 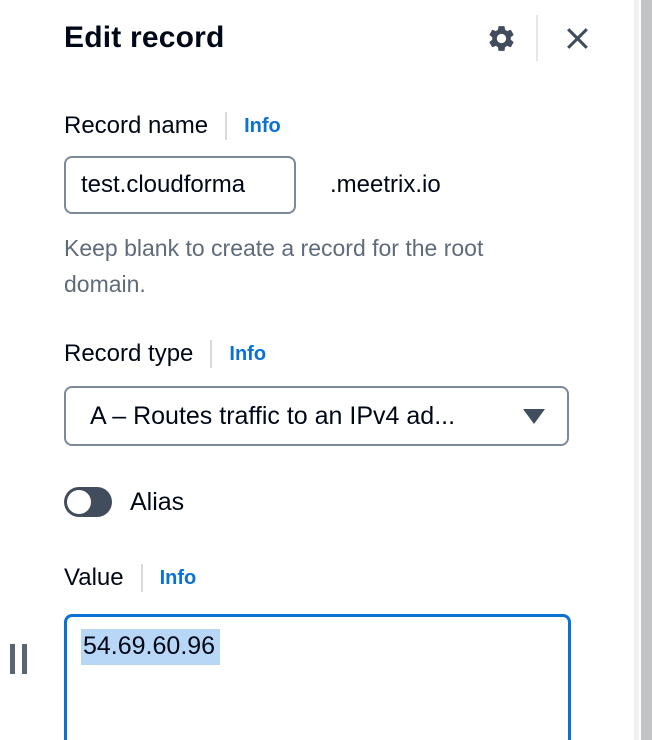 I want to click on header-divider, so click(x=537, y=38).